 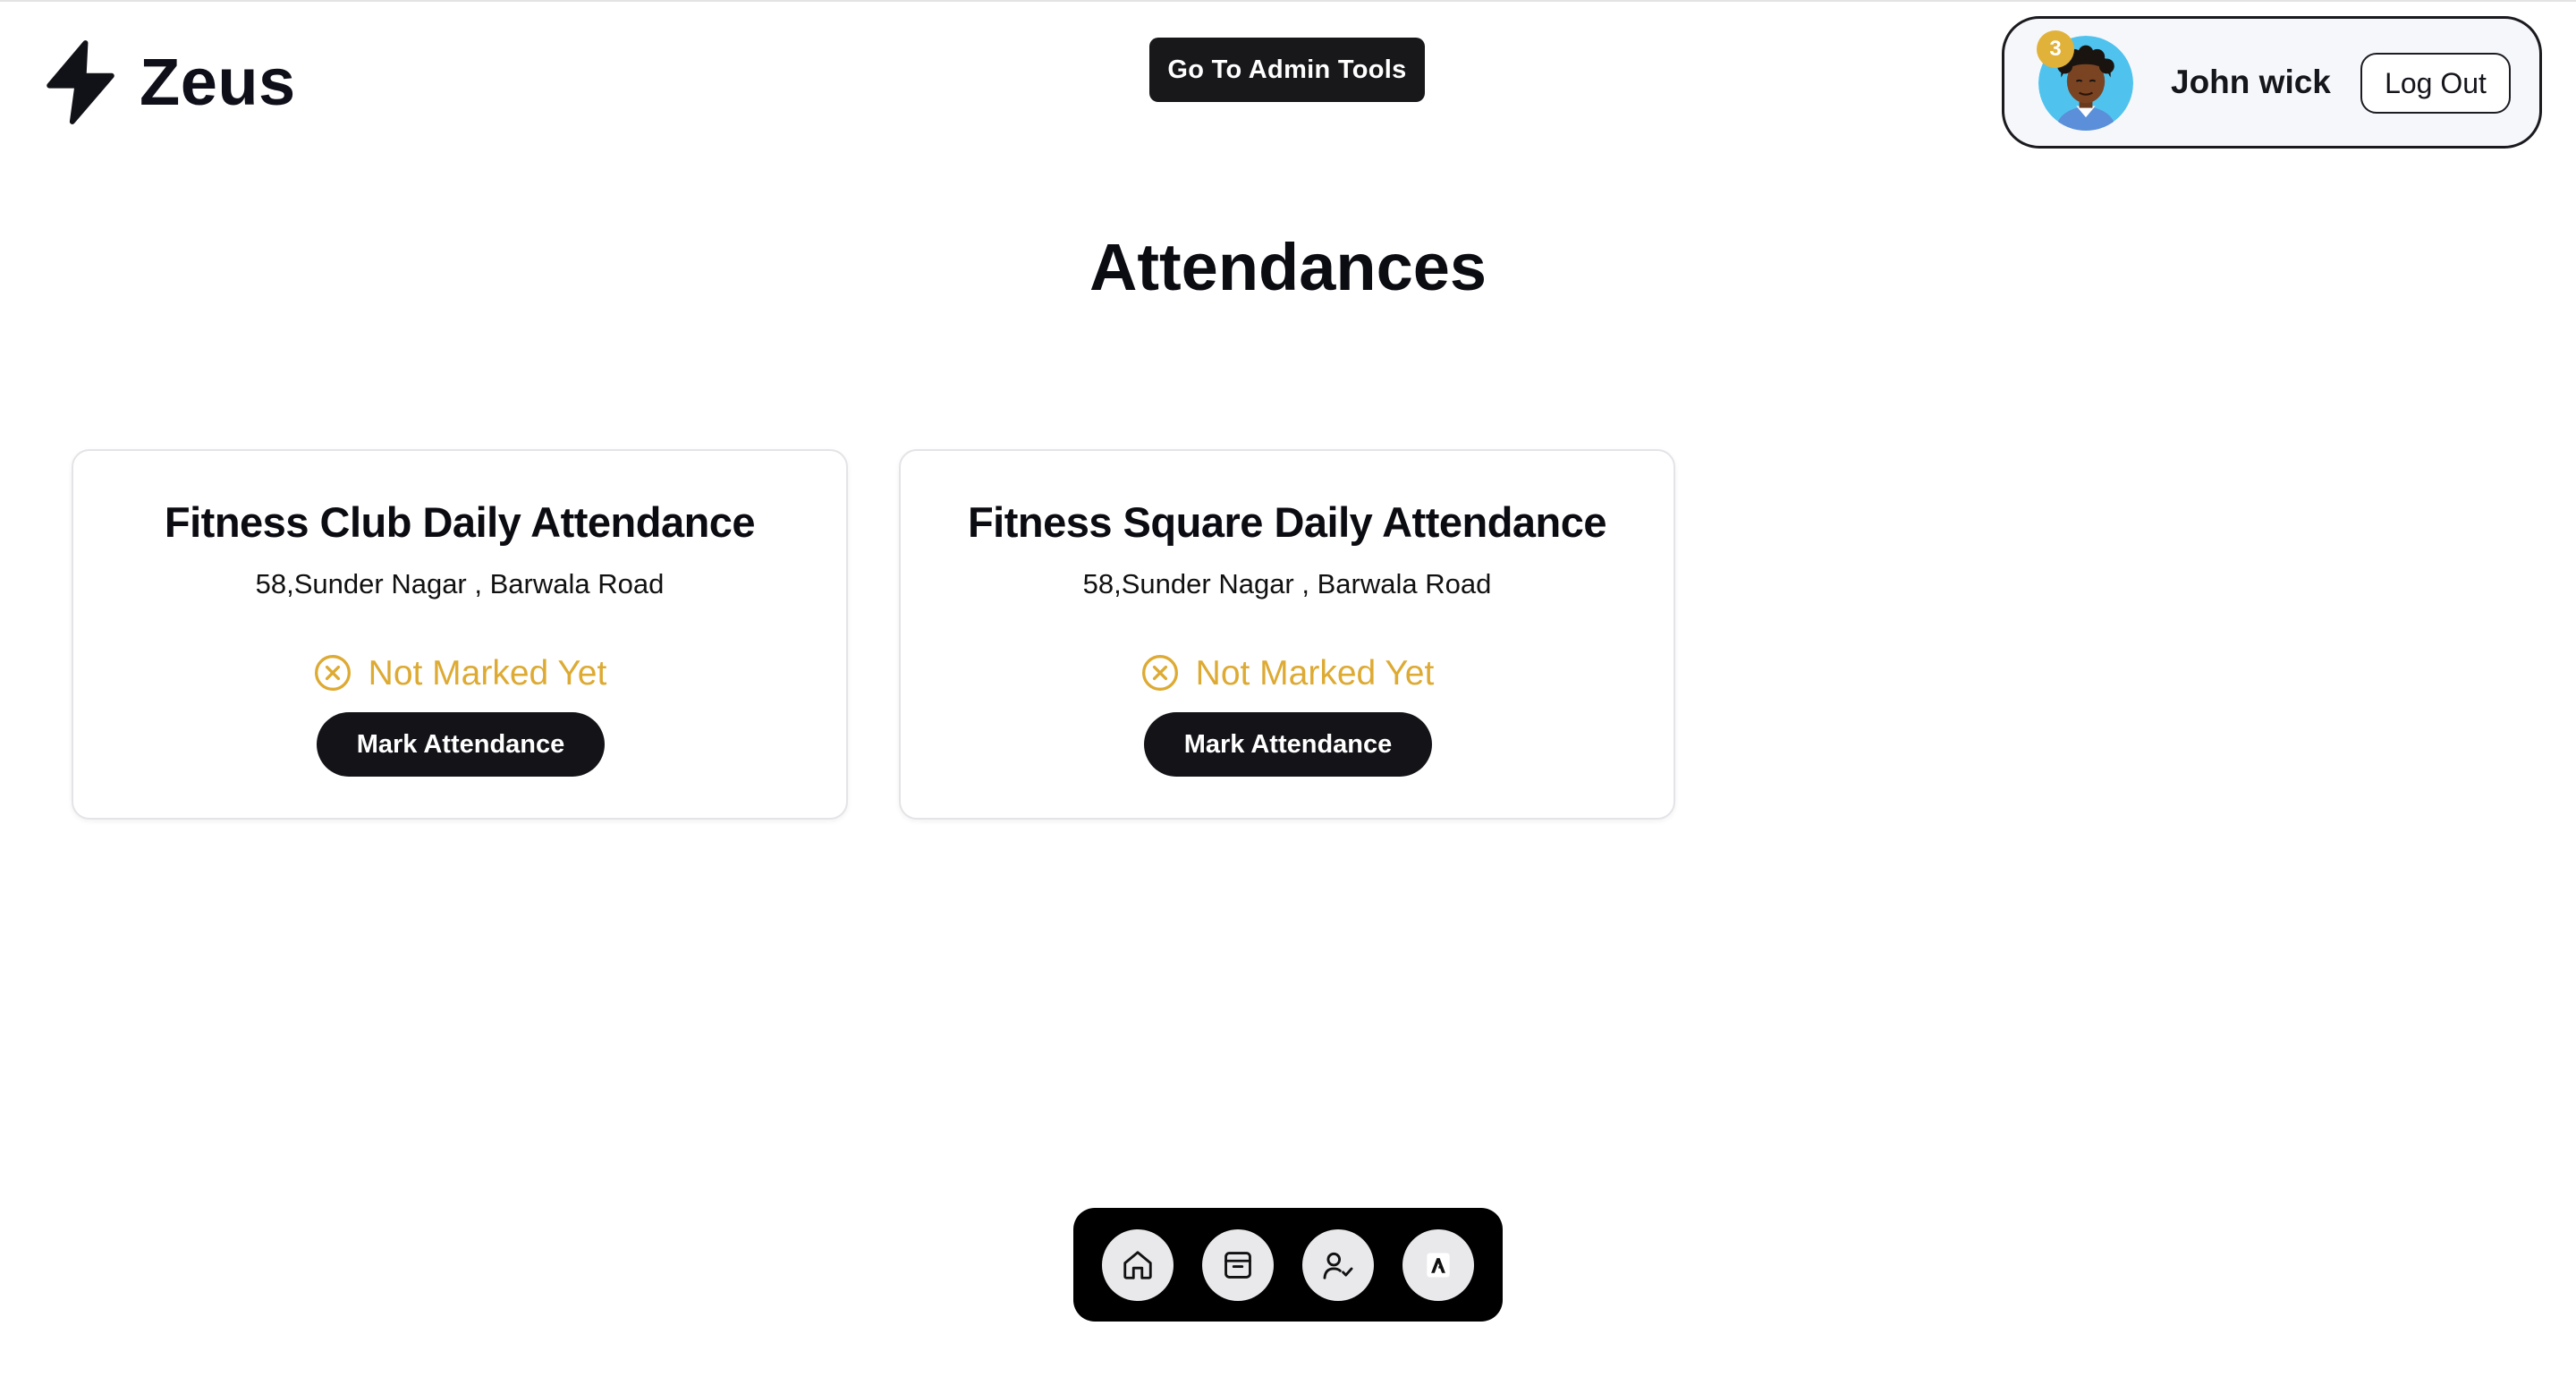 What do you see at coordinates (2251, 82) in the screenshot?
I see `user-name: John wick` at bounding box center [2251, 82].